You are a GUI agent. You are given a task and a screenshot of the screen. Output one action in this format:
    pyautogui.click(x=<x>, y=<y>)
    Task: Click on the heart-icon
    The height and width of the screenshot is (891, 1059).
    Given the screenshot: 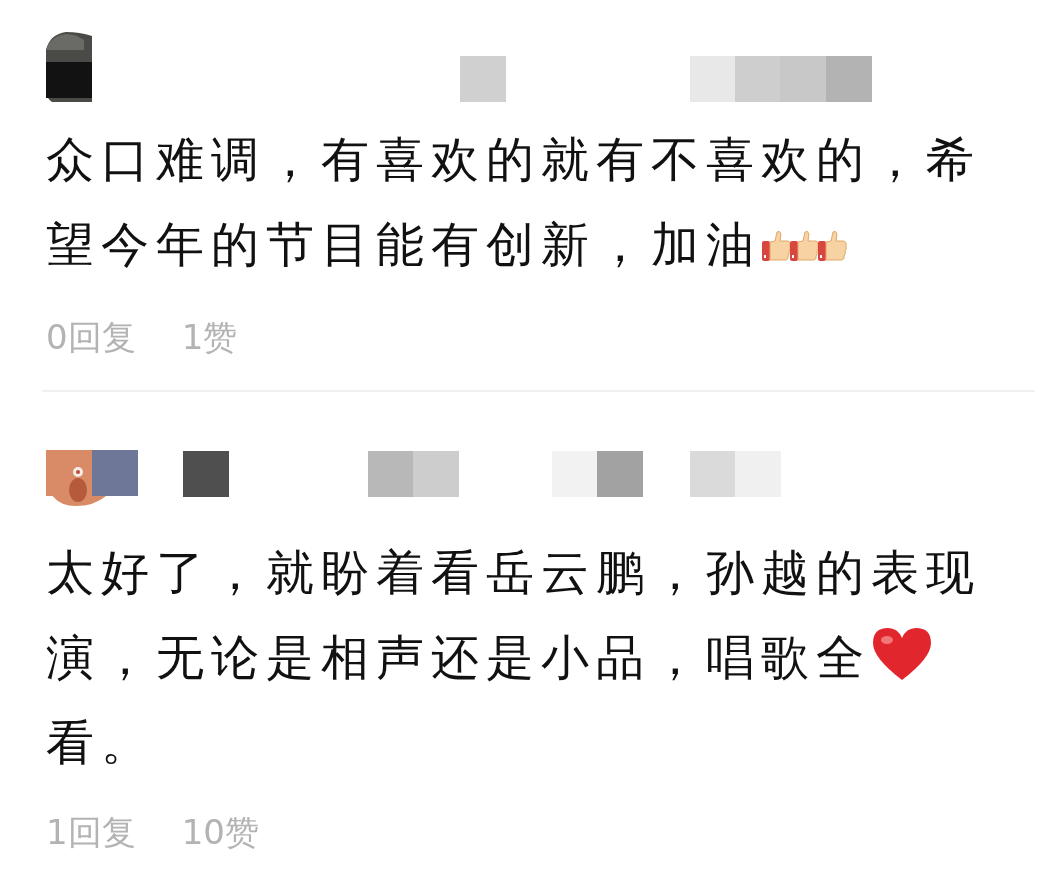 What is the action you would take?
    pyautogui.click(x=902, y=654)
    